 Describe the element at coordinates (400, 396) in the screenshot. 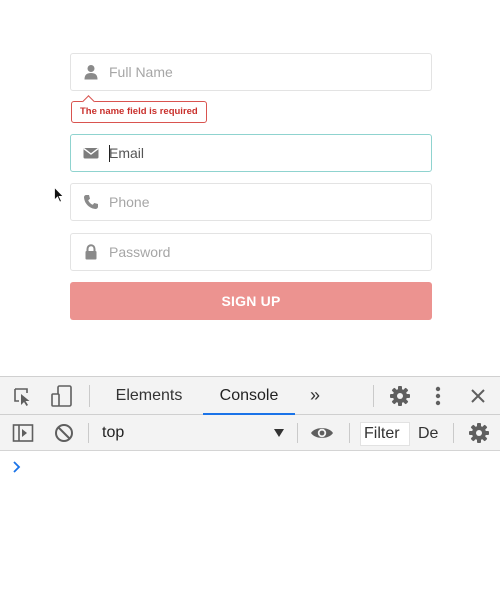

I see `settings-gear-icon` at that location.